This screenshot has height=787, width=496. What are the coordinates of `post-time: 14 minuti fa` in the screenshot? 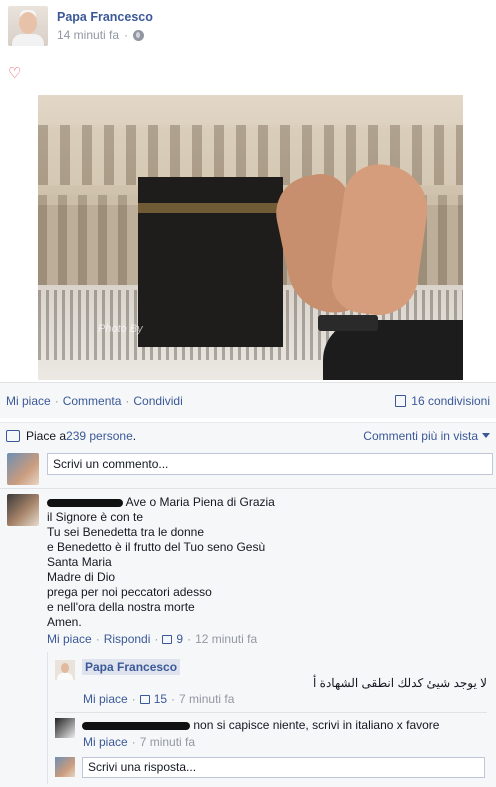 It's located at (88, 35).